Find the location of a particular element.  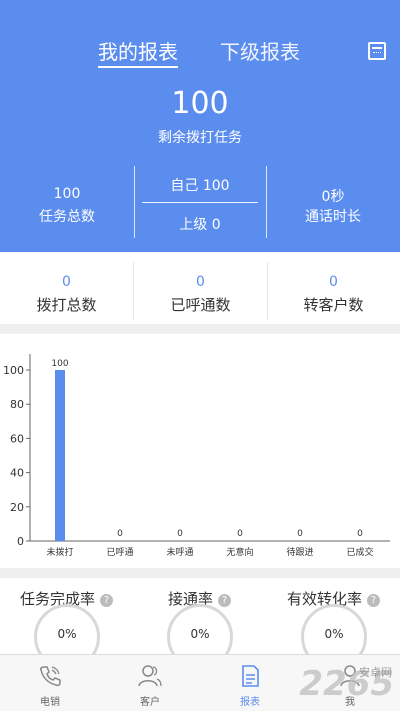

superior-tasks: 上级 0 is located at coordinates (200, 225).